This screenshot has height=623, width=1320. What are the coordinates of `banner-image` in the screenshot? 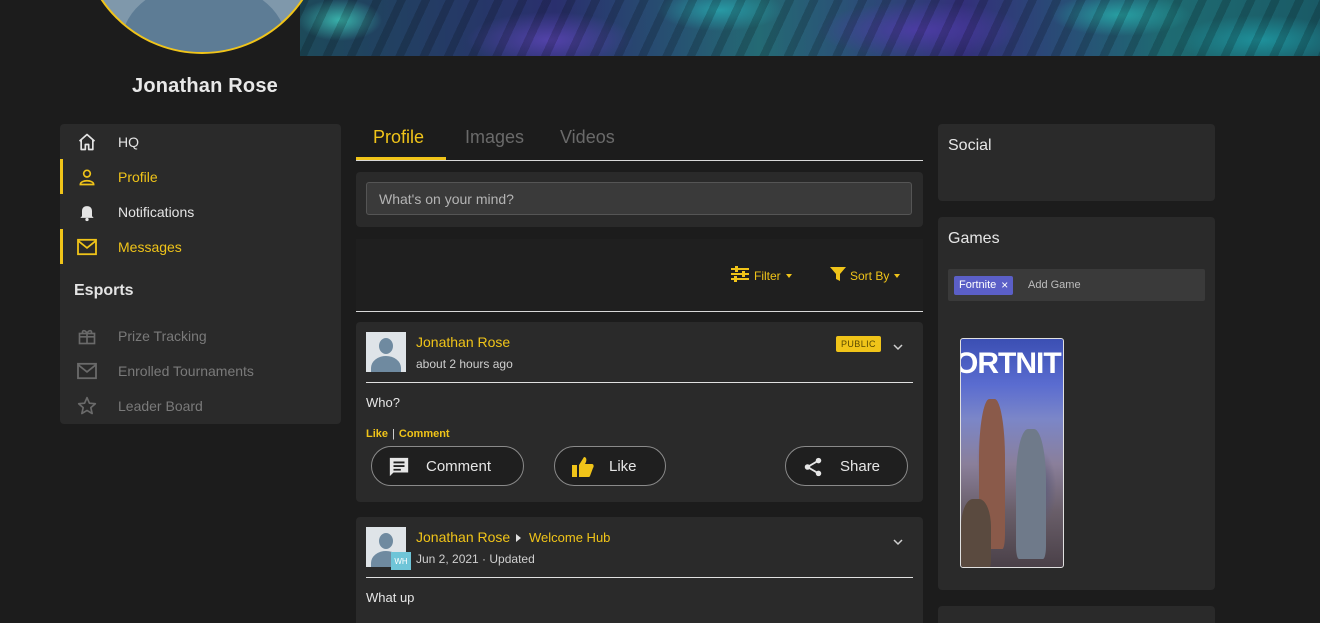 It's located at (810, 28).